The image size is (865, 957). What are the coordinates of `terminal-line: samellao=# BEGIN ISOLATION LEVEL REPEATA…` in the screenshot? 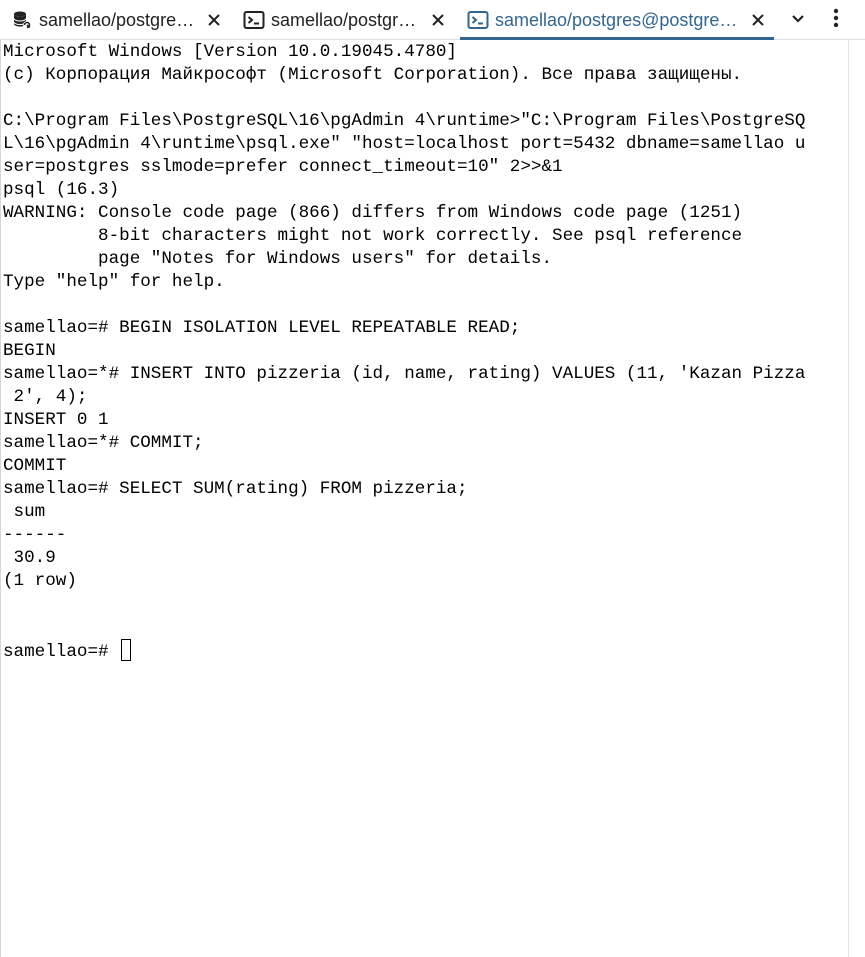 It's located at (262, 328).